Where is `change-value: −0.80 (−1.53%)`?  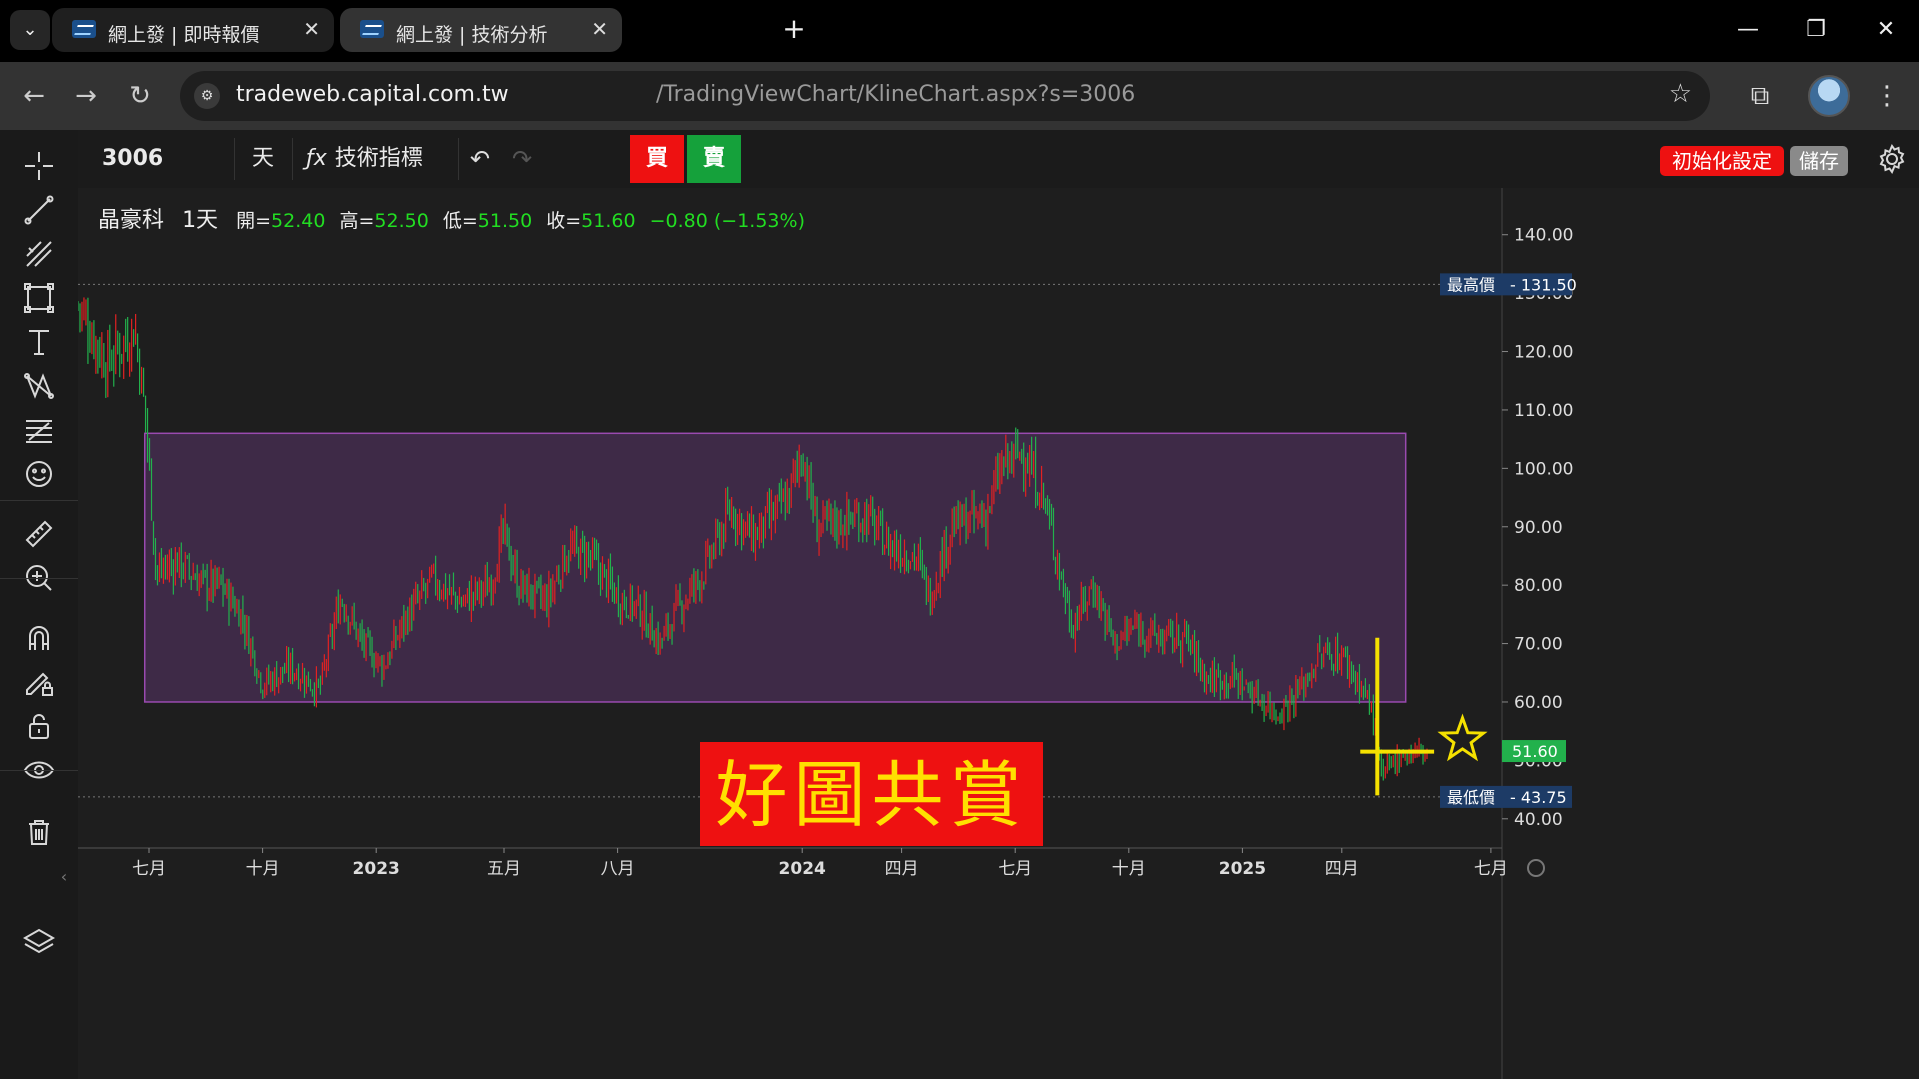 change-value: −0.80 (−1.53%) is located at coordinates (727, 221).